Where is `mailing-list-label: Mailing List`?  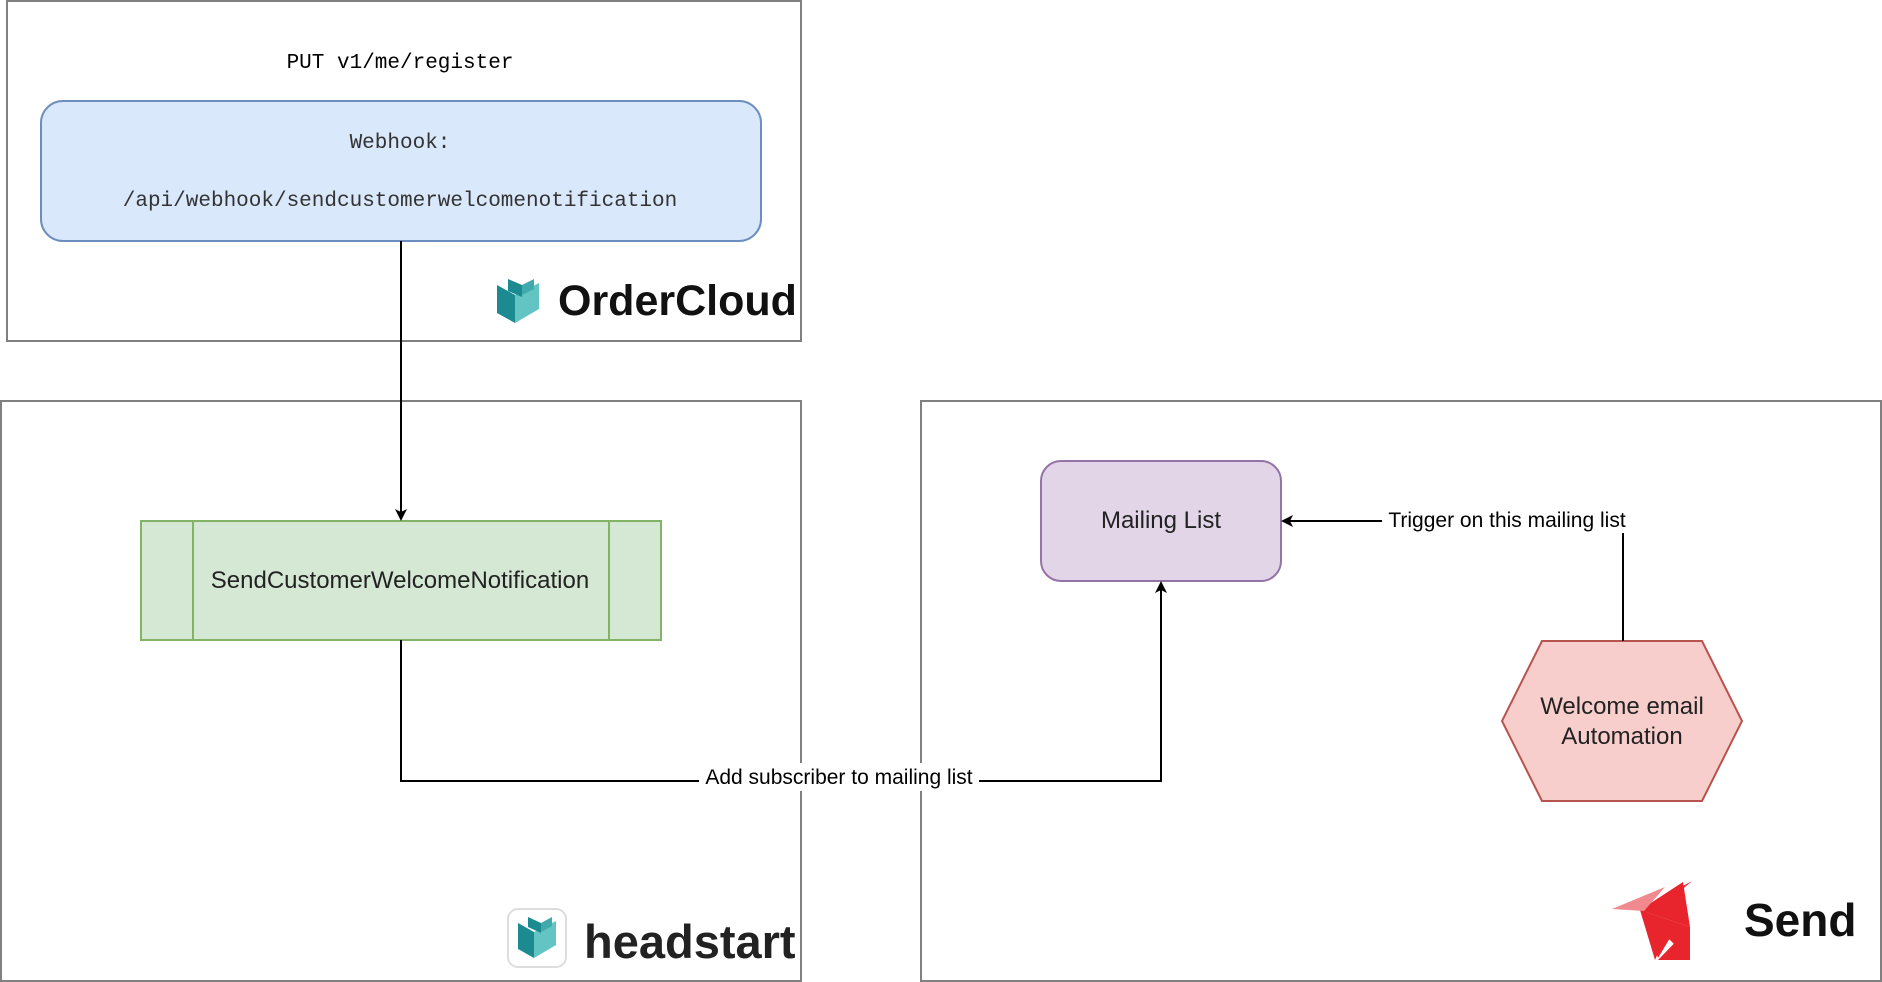
mailing-list-label: Mailing List is located at coordinates (1161, 520).